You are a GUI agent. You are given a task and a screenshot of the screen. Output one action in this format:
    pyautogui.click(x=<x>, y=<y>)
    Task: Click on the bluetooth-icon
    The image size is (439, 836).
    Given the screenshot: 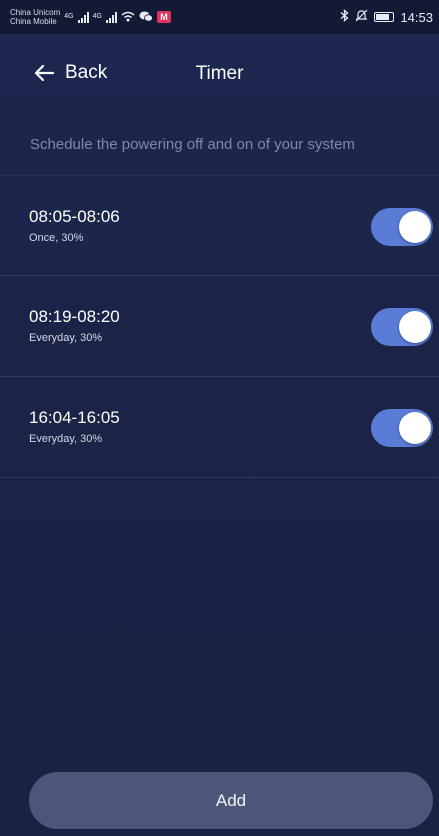 What is the action you would take?
    pyautogui.click(x=344, y=17)
    